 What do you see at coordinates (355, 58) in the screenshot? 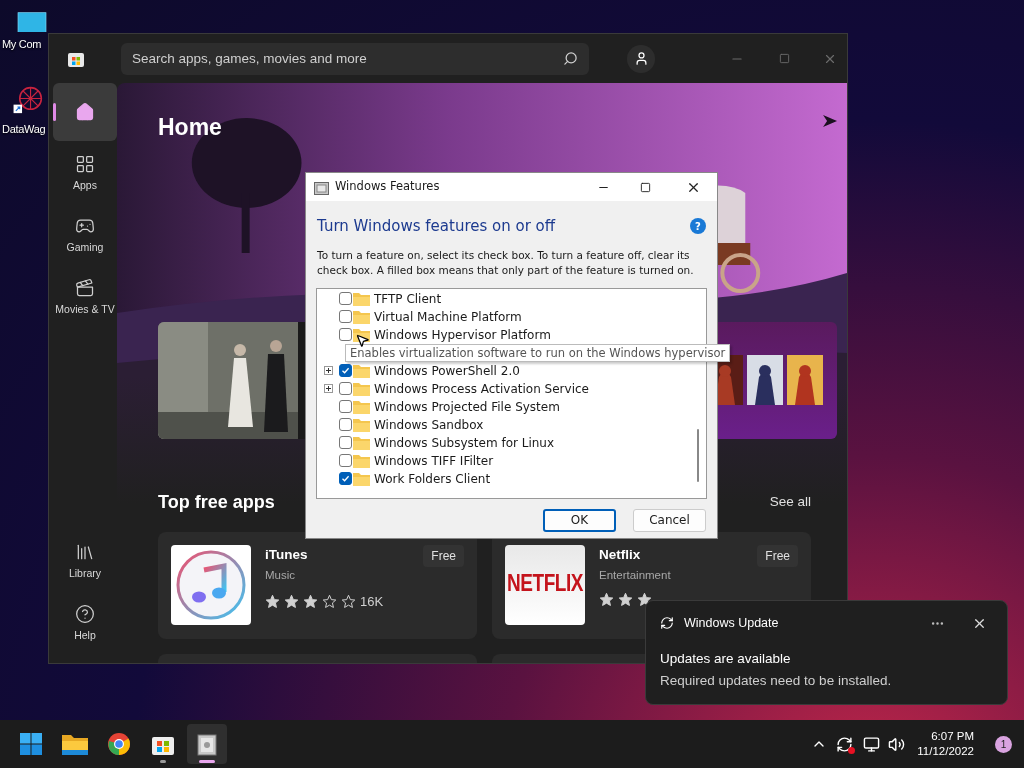
I see `search-field: Search apps, games, movies and more` at bounding box center [355, 58].